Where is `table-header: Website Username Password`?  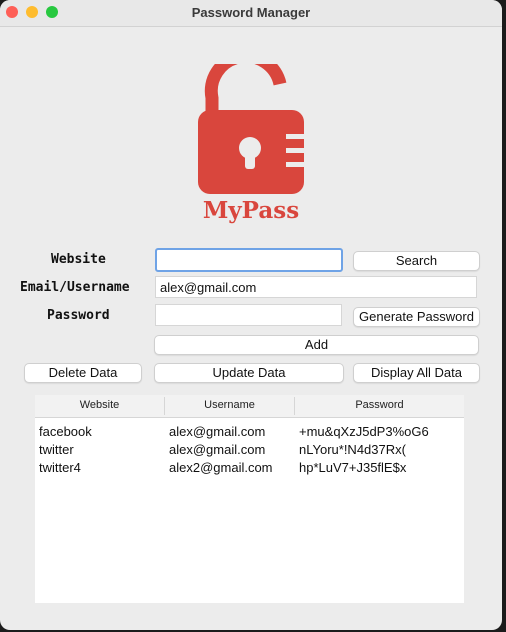
table-header: Website Username Password is located at coordinates (249, 406).